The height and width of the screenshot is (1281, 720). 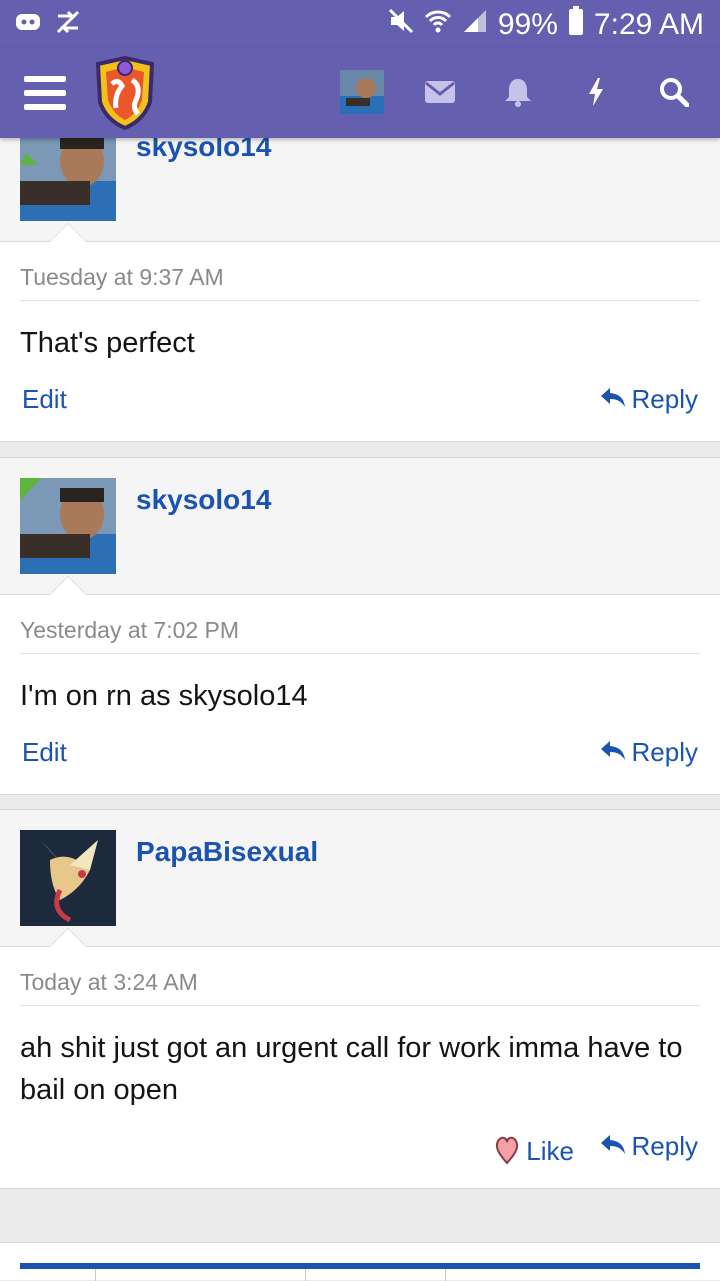 I want to click on status-bar: 99% 7:29 AM, so click(x=360, y=24).